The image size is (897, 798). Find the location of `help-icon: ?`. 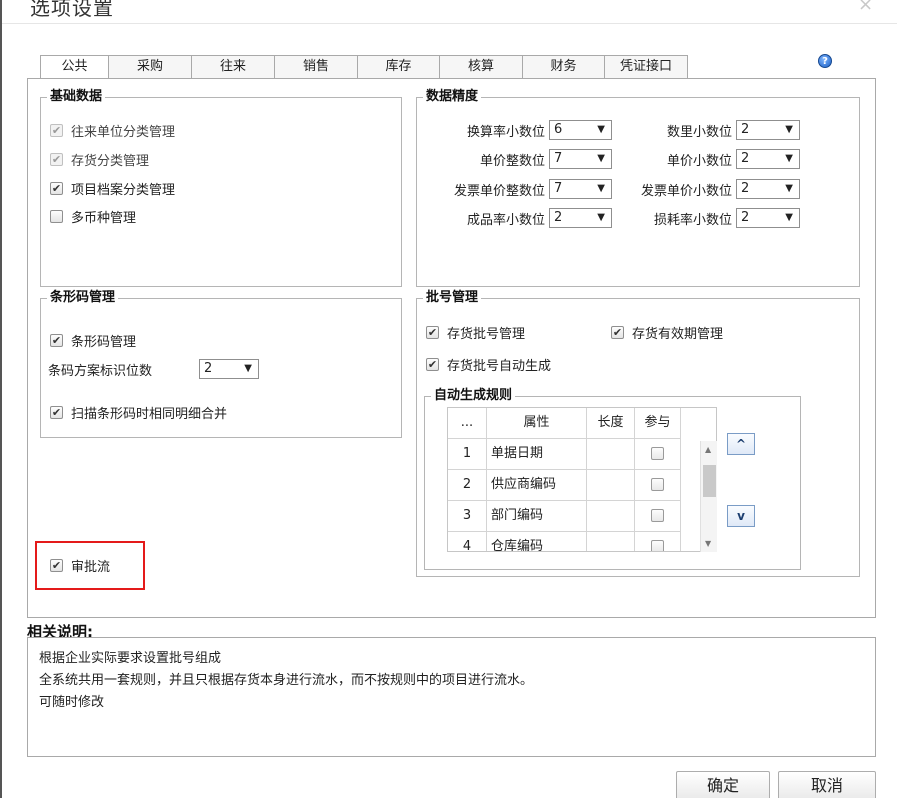

help-icon: ? is located at coordinates (825, 61).